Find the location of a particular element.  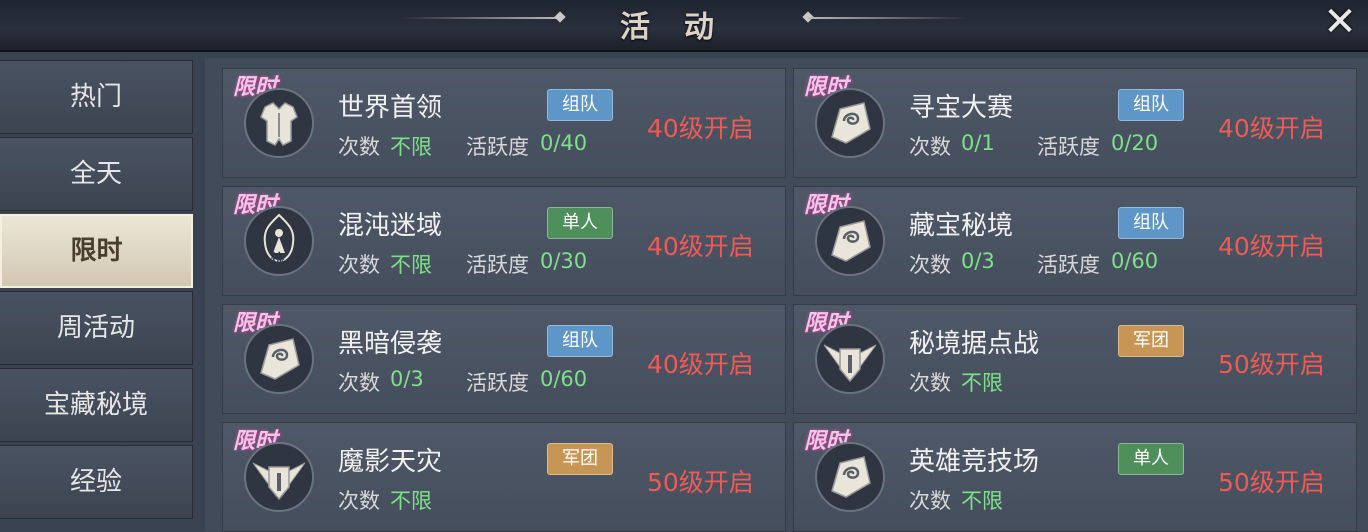

close-button: ✕ is located at coordinates (1340, 22).